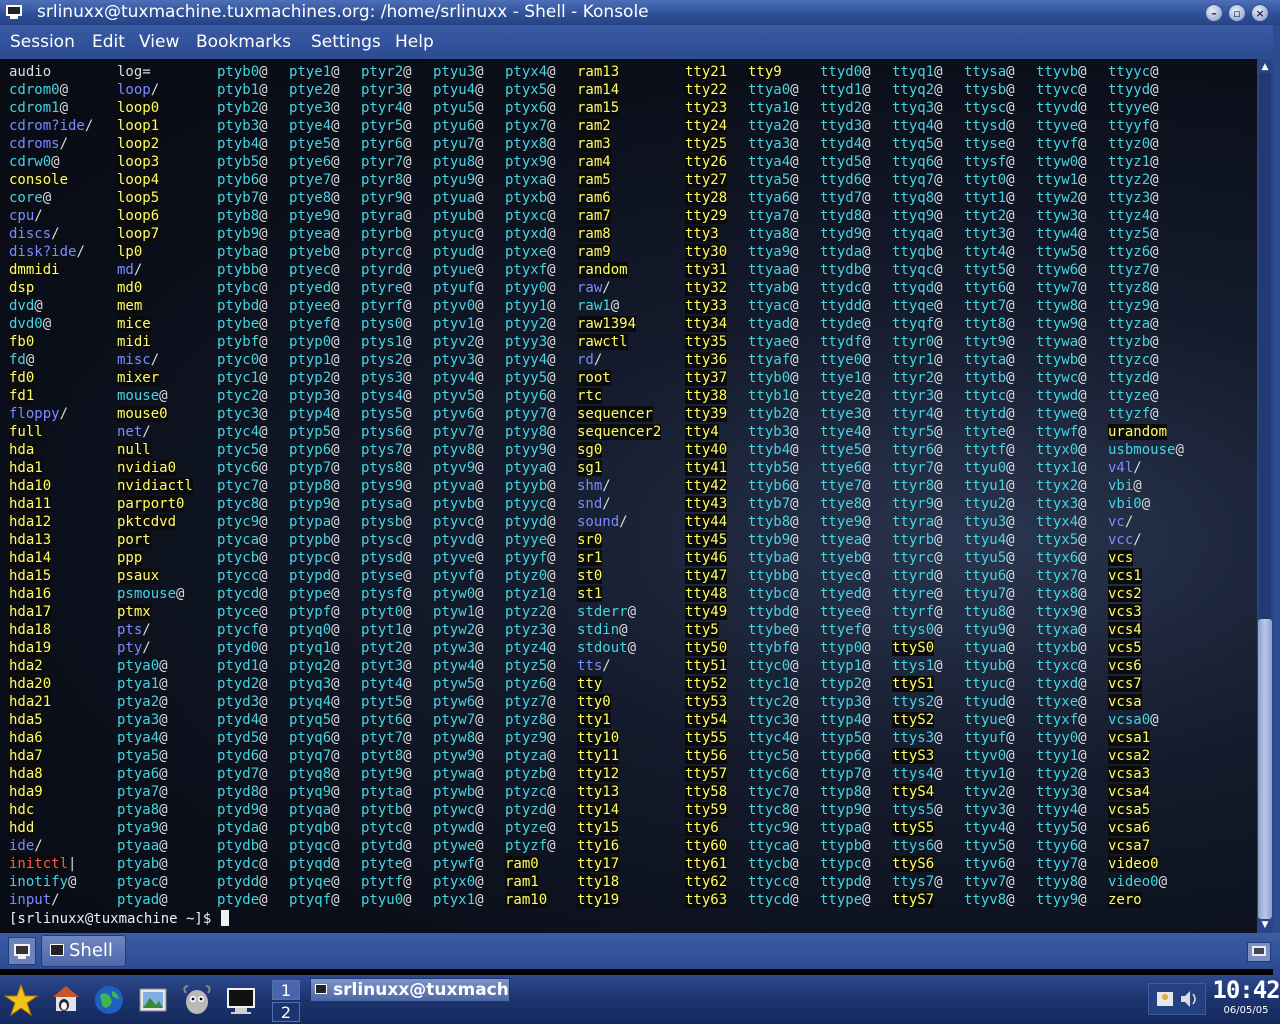  Describe the element at coordinates (989, 216) in the screenshot. I see `listing-entry: ttyt2@` at that location.